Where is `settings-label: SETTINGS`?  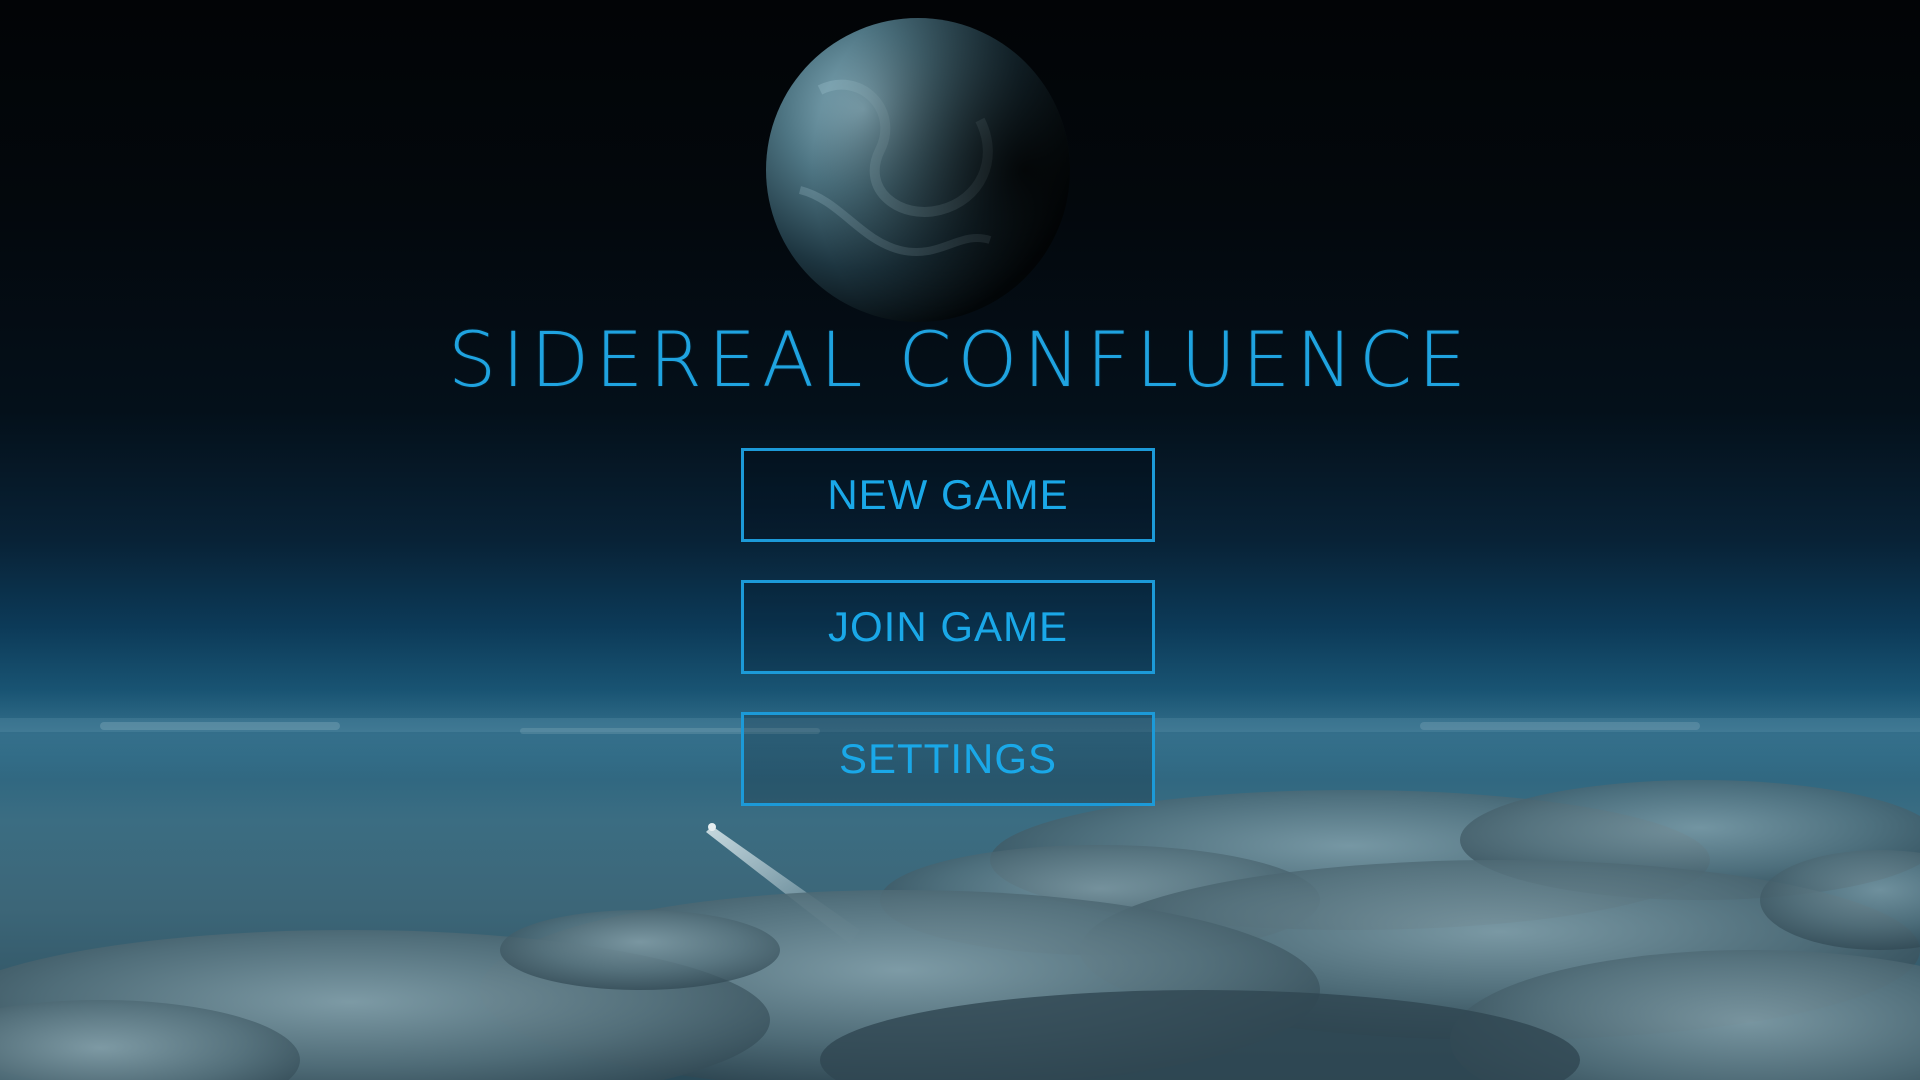 settings-label: SETTINGS is located at coordinates (948, 758).